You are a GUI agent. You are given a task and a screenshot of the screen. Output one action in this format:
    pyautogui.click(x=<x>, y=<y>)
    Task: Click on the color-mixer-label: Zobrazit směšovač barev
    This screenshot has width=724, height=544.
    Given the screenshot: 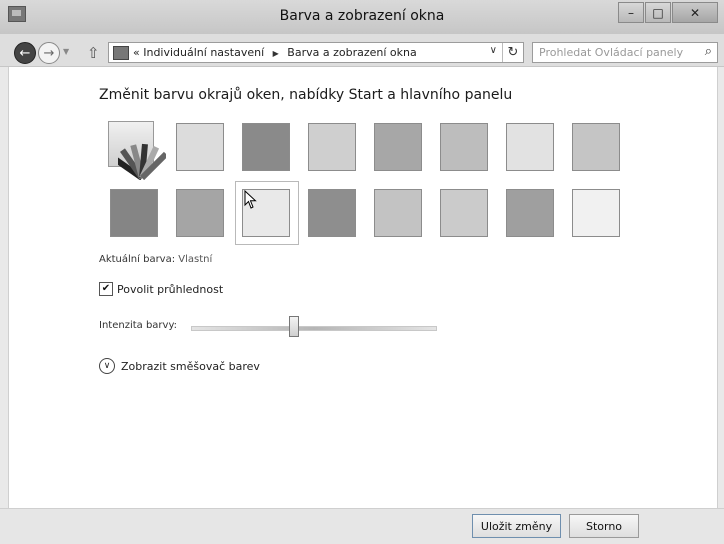 What is the action you would take?
    pyautogui.click(x=190, y=366)
    